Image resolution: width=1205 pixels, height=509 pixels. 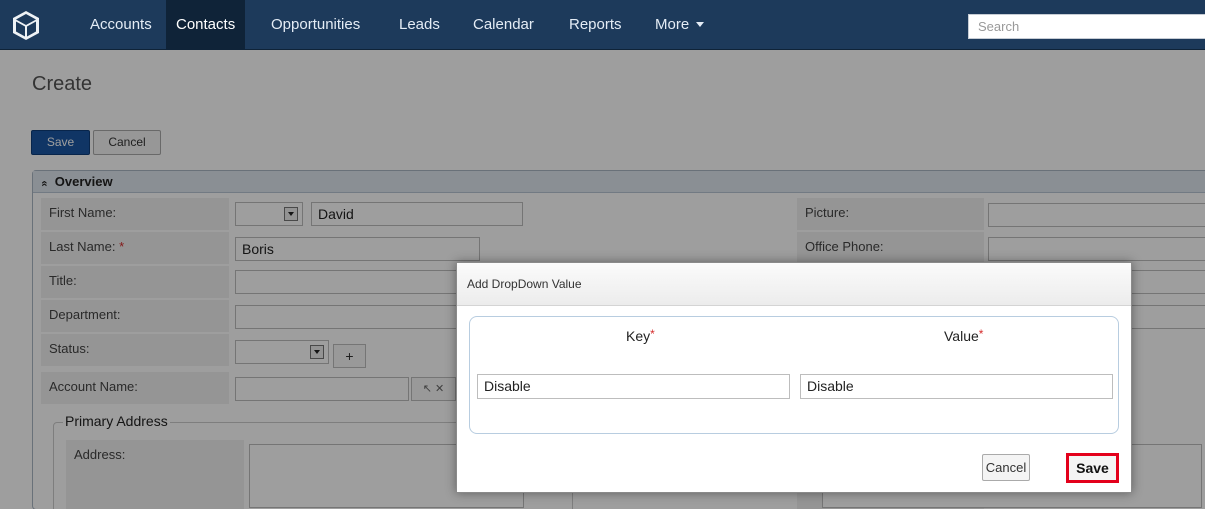 I want to click on nav-more-label: More, so click(x=672, y=24).